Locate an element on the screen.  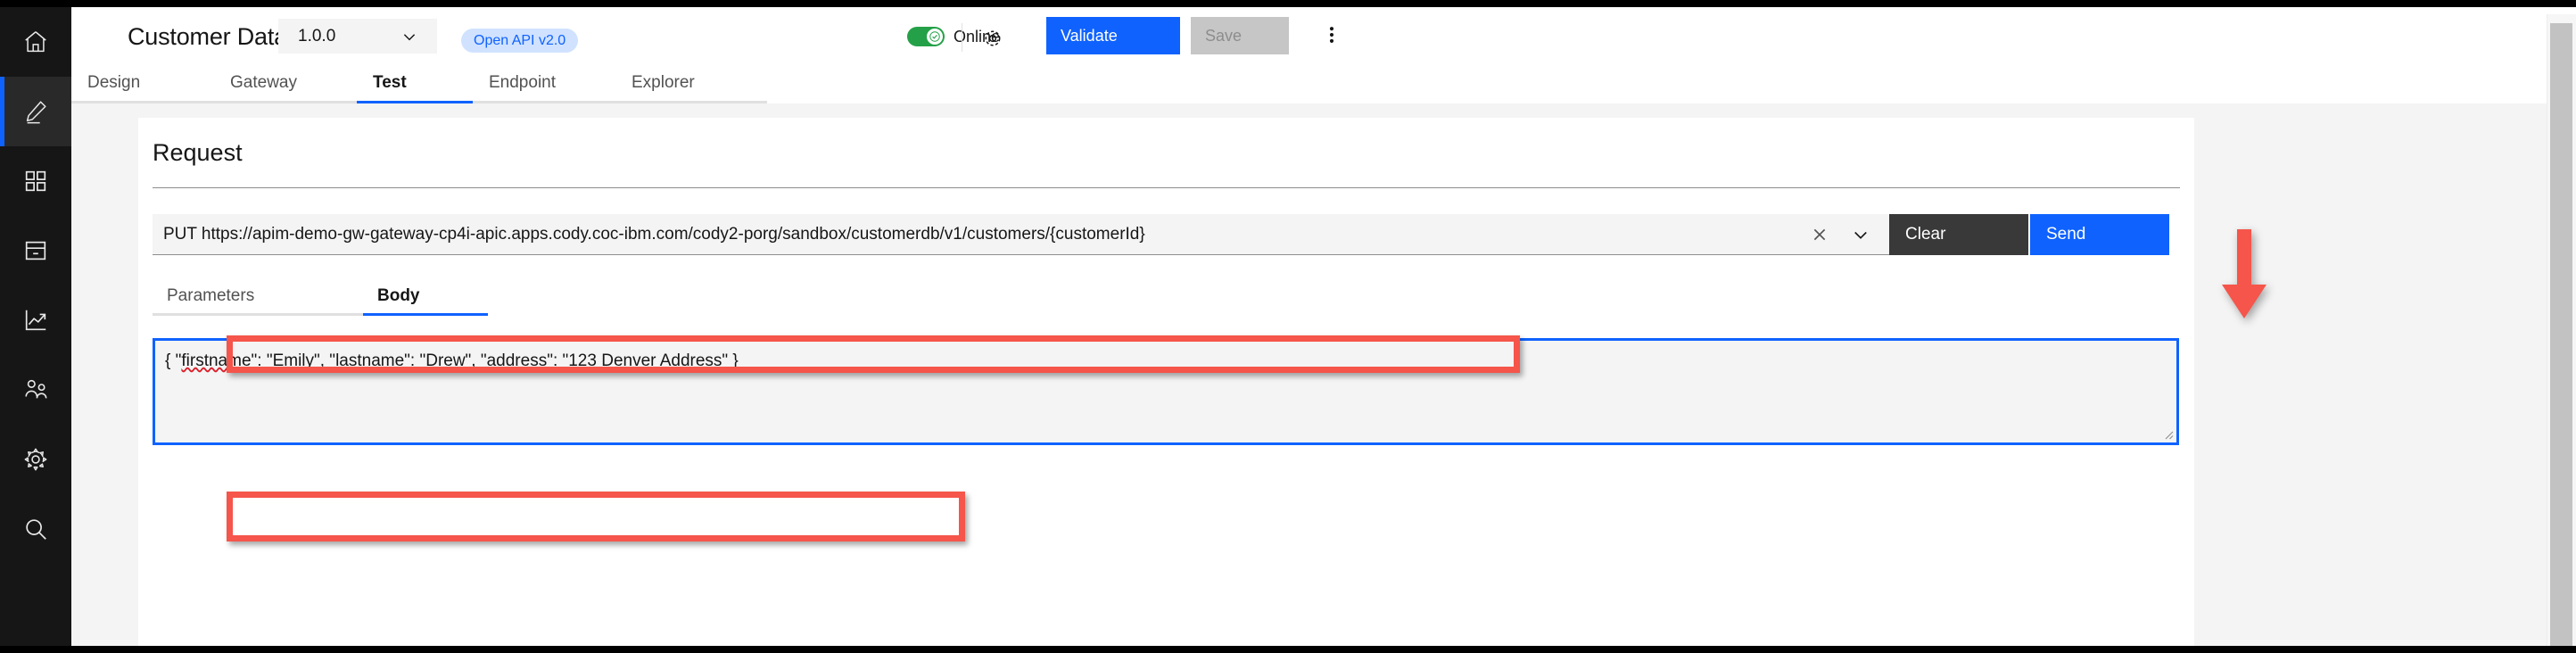
toggle-knob is located at coordinates (935, 37).